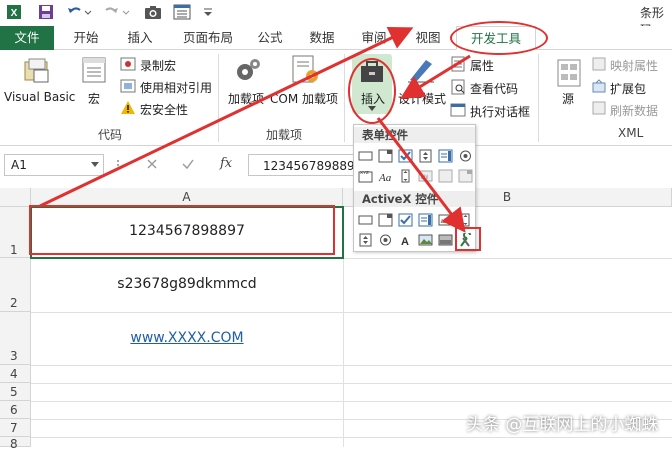  What do you see at coordinates (305, 69) in the screenshot?
I see `com-addins-icon` at bounding box center [305, 69].